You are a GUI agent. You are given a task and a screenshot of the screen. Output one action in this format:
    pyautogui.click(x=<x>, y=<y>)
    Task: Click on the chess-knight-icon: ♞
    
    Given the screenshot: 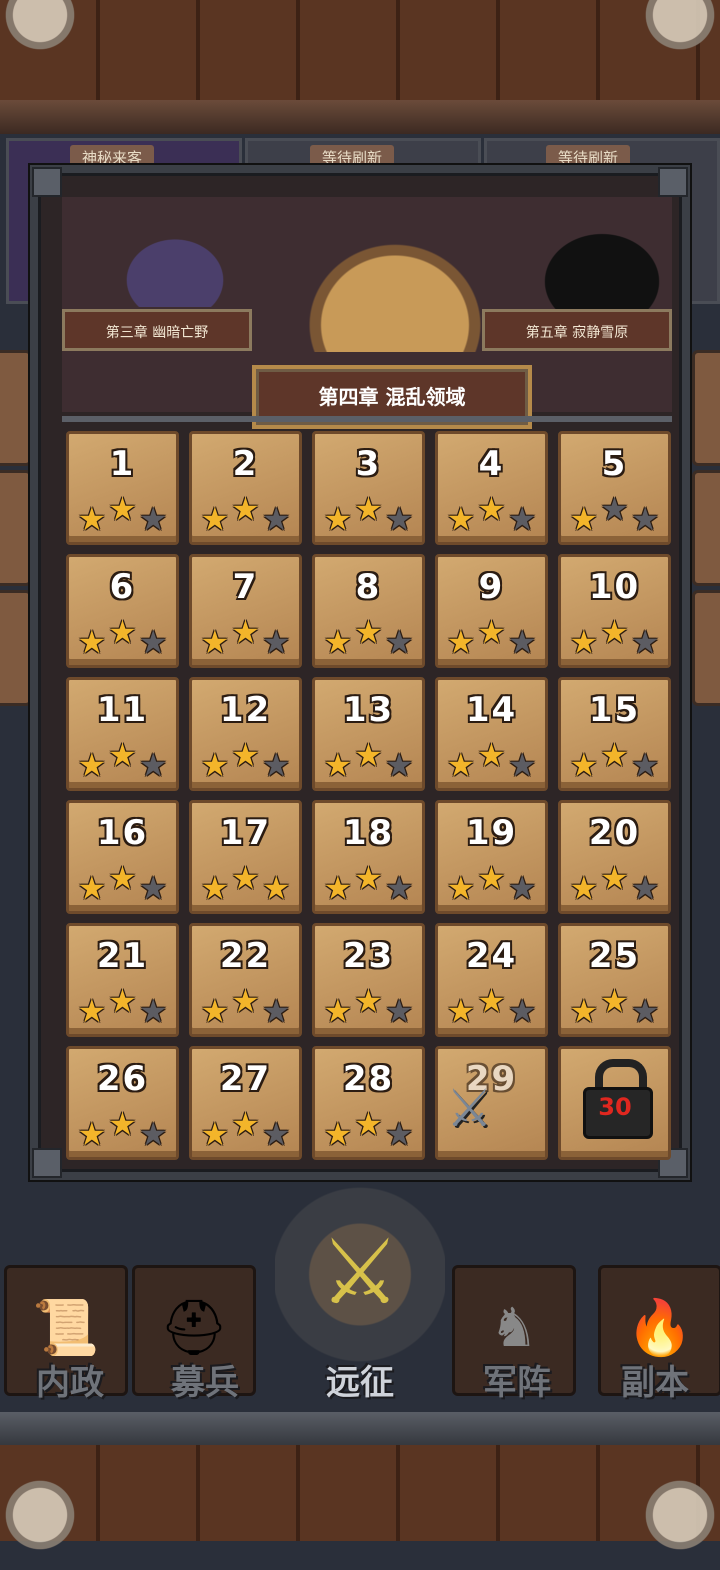 What is the action you would take?
    pyautogui.click(x=514, y=1327)
    